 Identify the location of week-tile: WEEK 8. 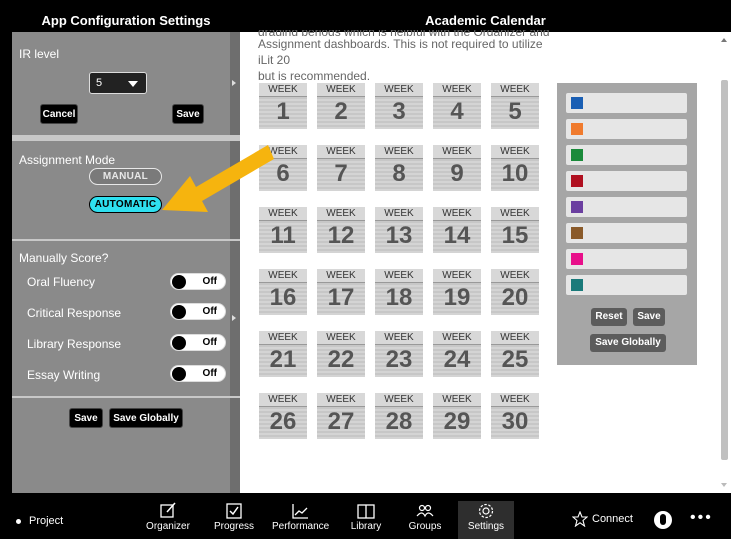
(399, 168).